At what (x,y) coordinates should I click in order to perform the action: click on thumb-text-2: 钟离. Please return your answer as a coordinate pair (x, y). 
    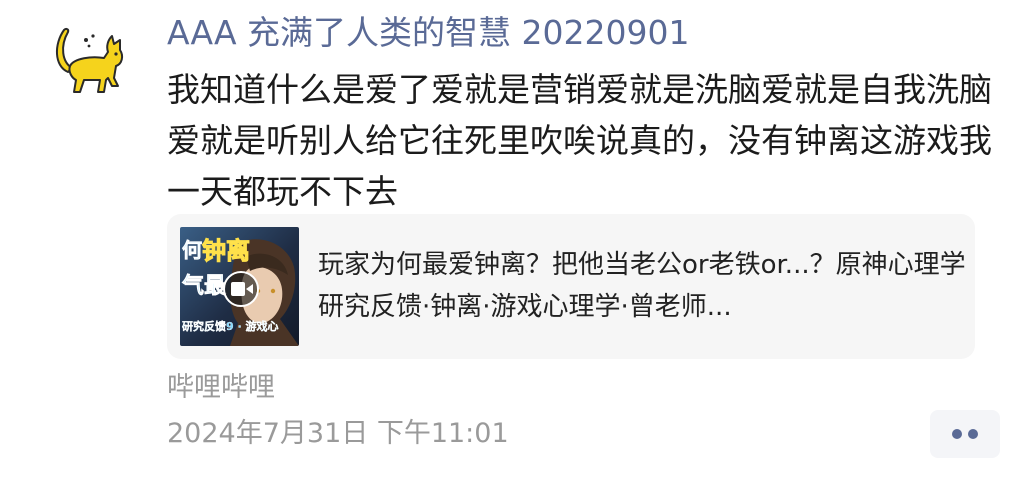
    Looking at the image, I should click on (226, 251).